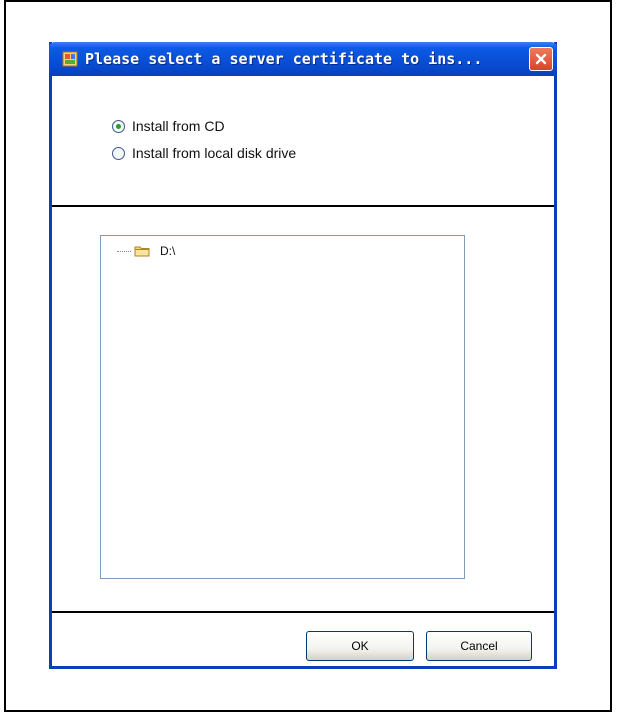 This screenshot has width=618, height=715. I want to click on close-button, so click(541, 59).